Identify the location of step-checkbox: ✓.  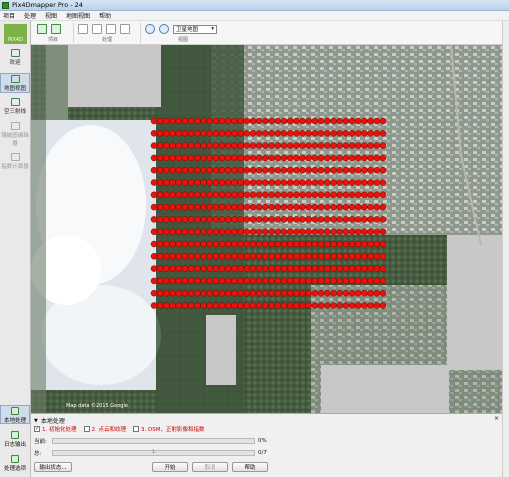
(37, 429).